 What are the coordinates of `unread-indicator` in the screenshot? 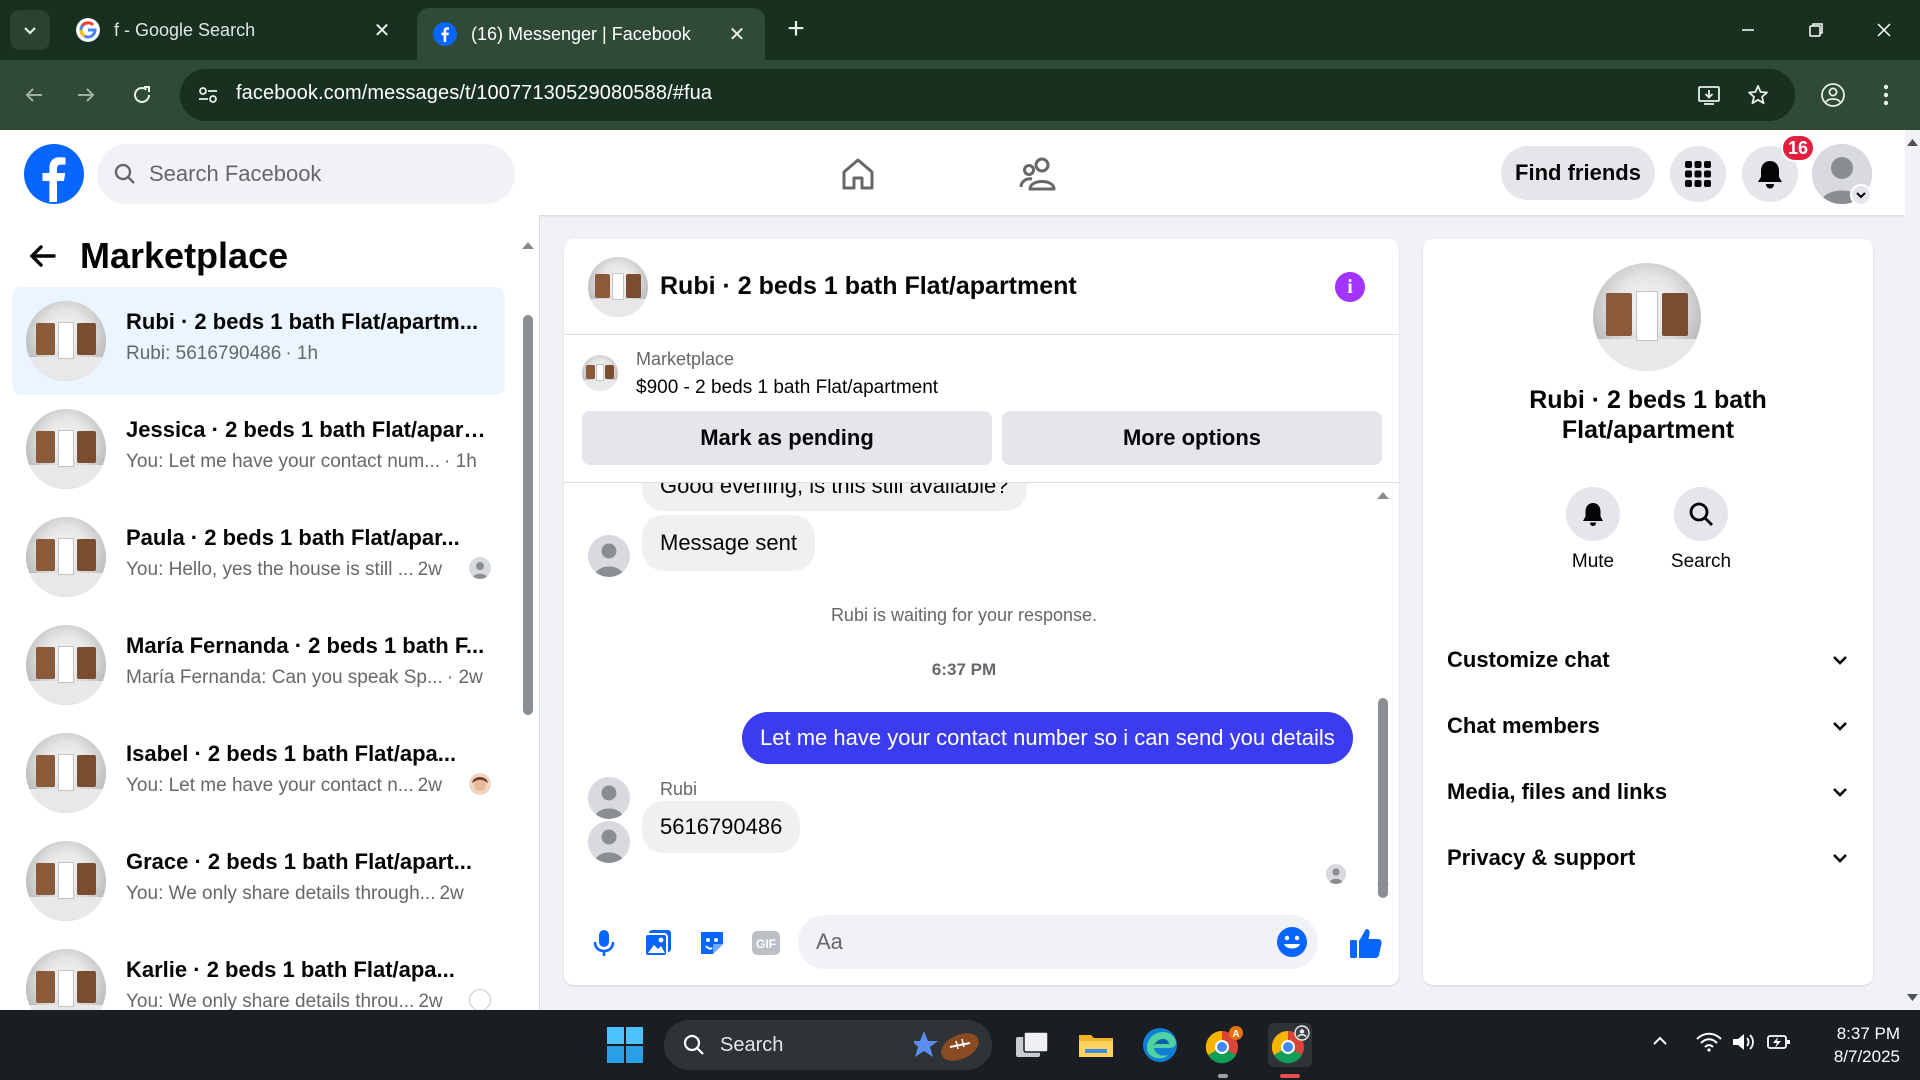 It's located at (480, 999).